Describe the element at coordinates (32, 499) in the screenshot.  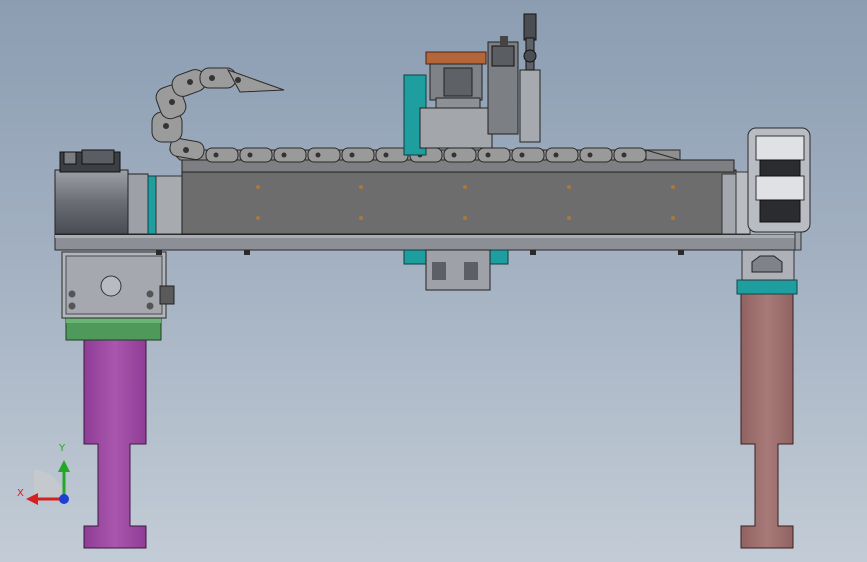
I see `x-axis-arrowhead` at that location.